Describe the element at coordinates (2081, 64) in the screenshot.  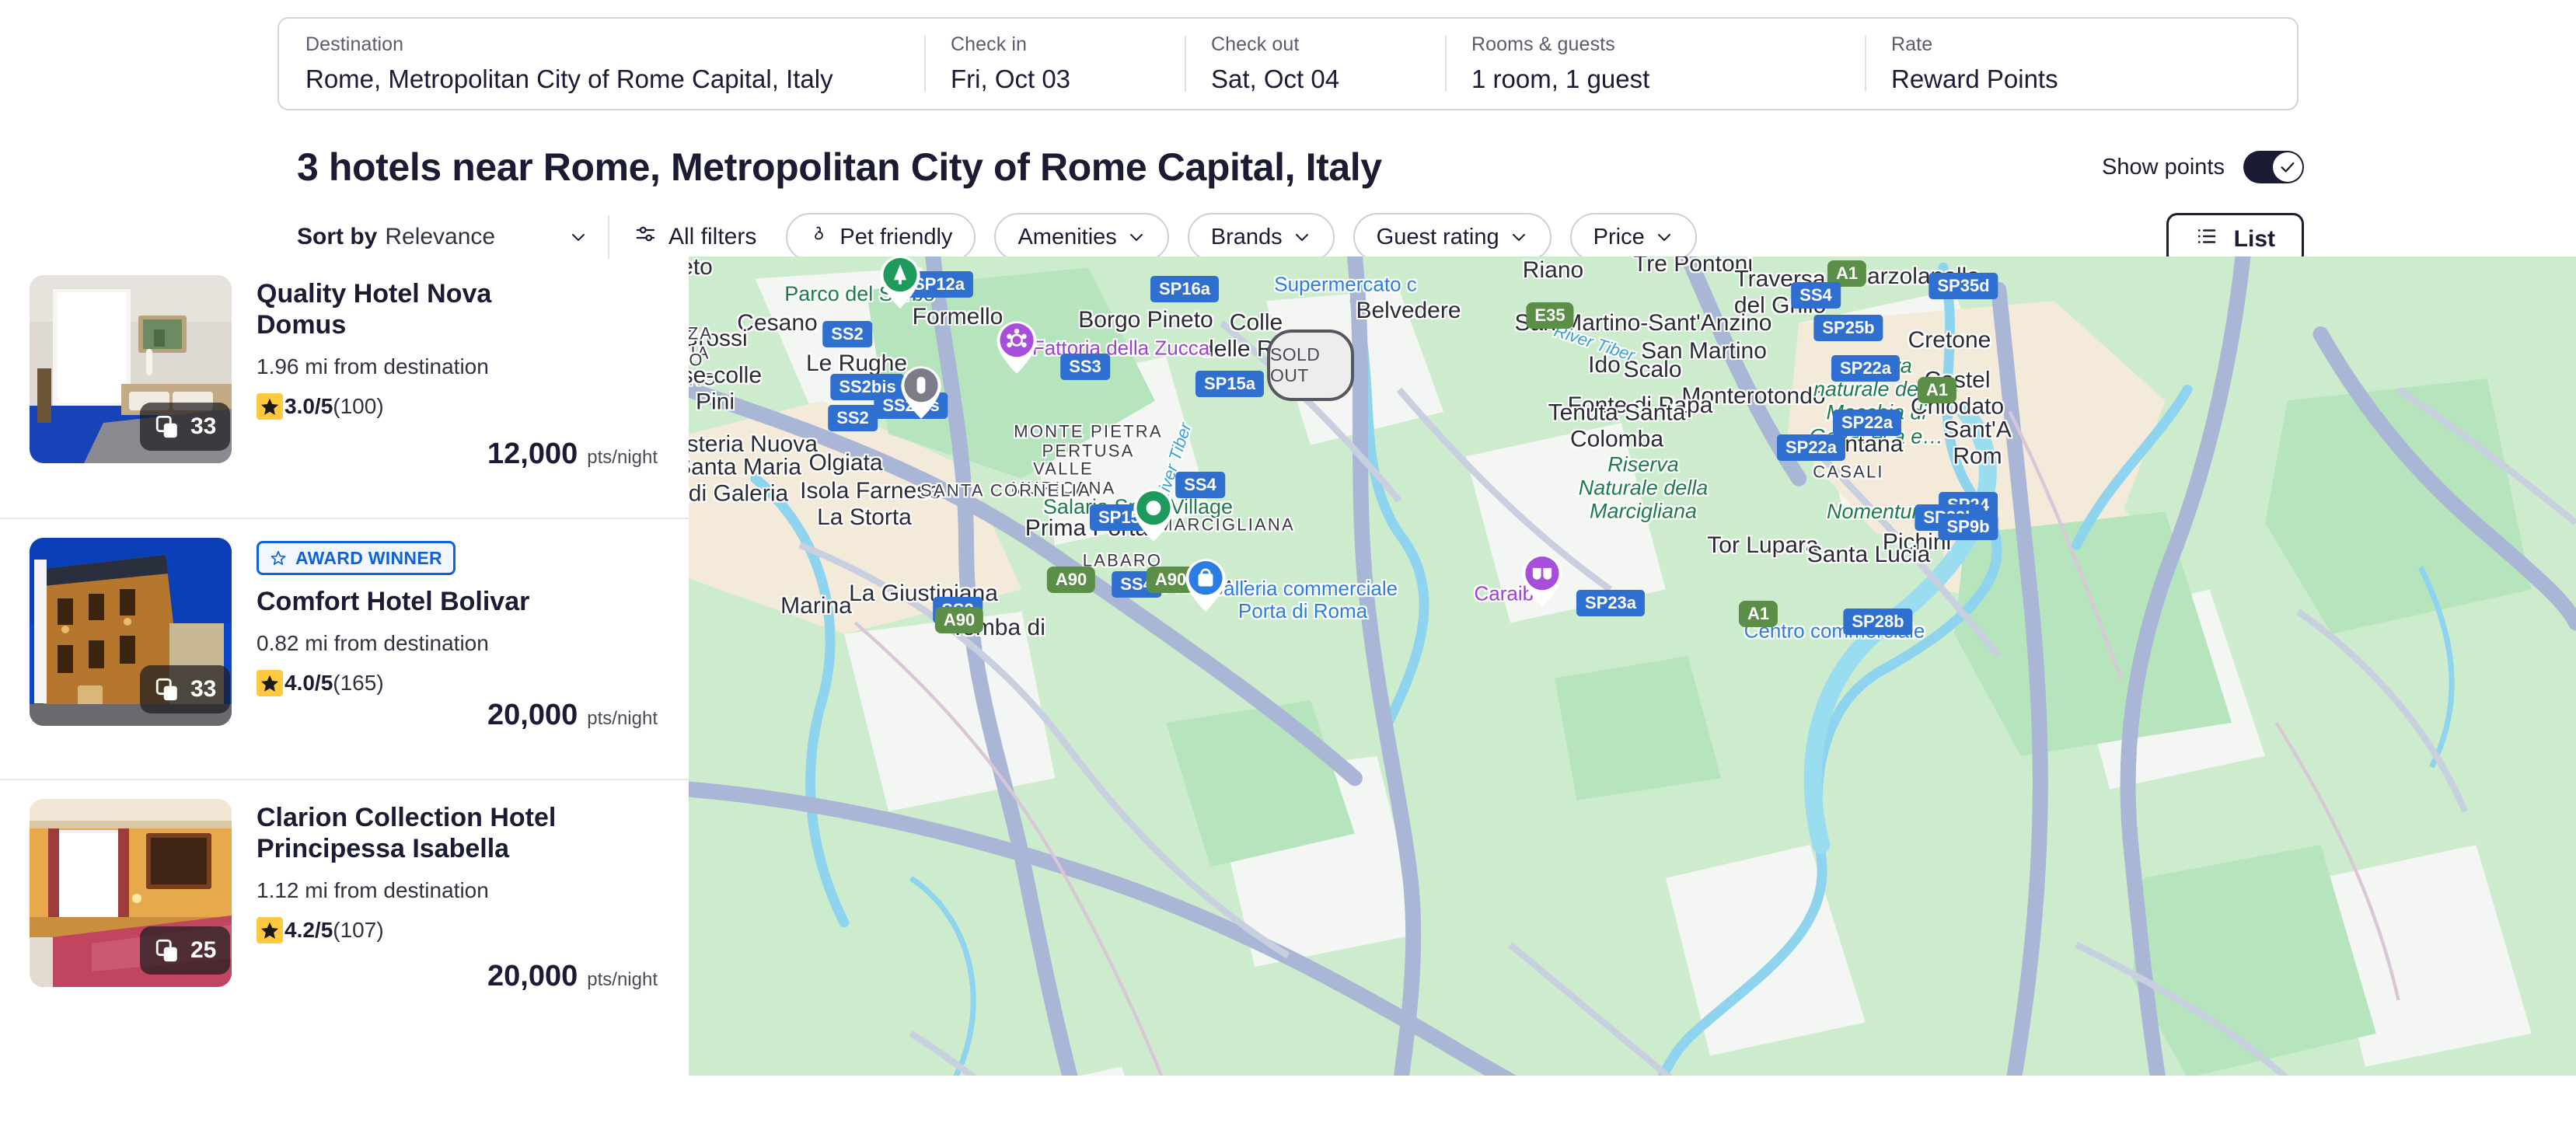
I see `rate-field: Rate Reward Points` at that location.